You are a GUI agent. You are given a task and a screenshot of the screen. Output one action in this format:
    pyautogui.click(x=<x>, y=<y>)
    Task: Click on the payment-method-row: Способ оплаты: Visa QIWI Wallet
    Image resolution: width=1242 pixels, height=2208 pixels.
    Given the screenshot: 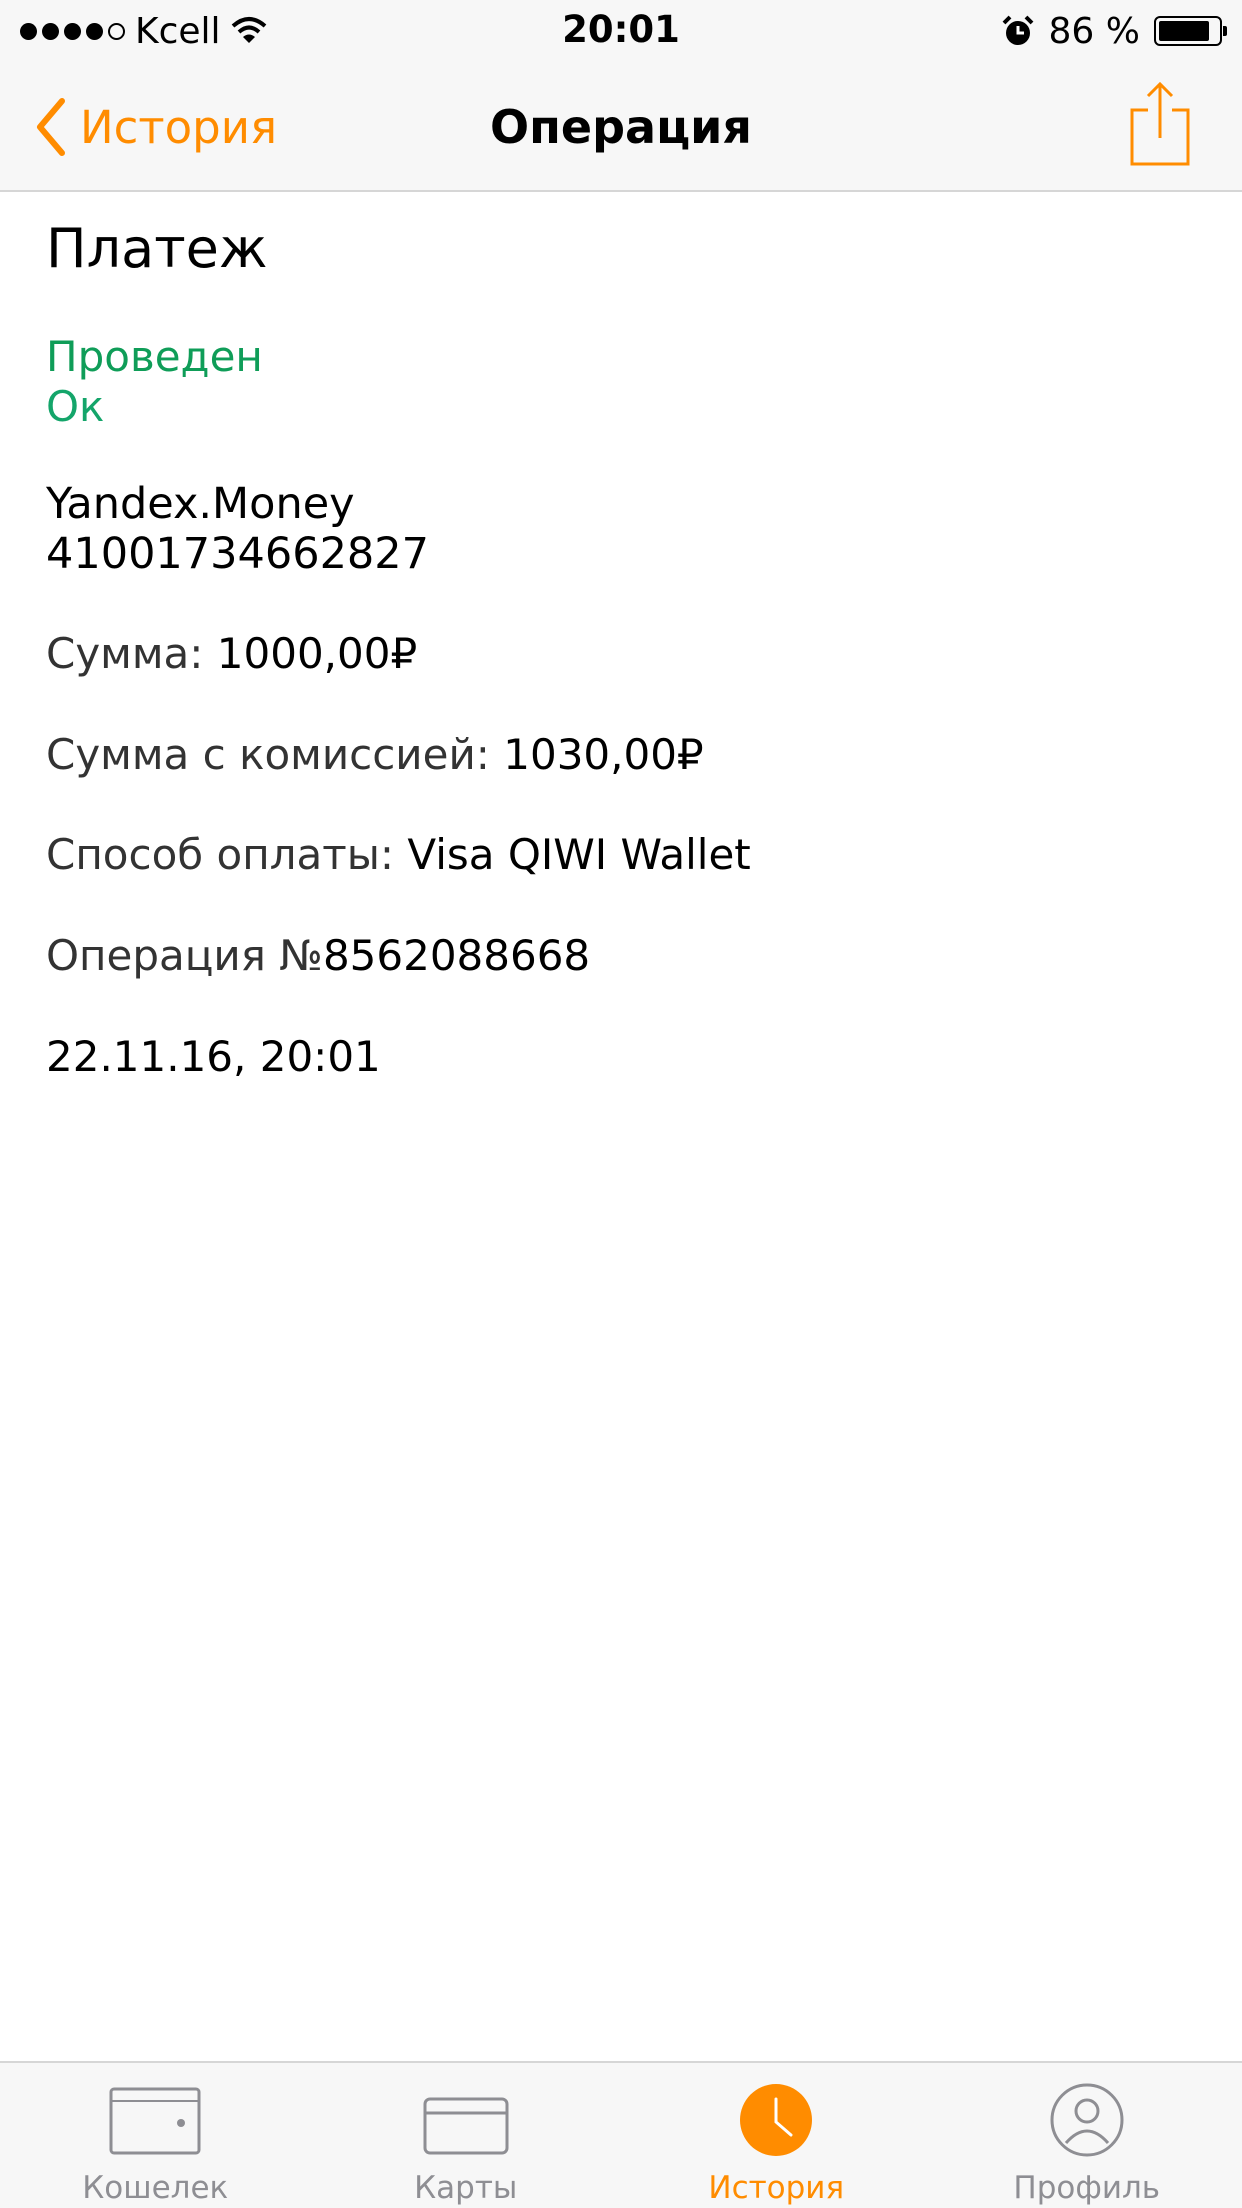 What is the action you would take?
    pyautogui.click(x=398, y=854)
    